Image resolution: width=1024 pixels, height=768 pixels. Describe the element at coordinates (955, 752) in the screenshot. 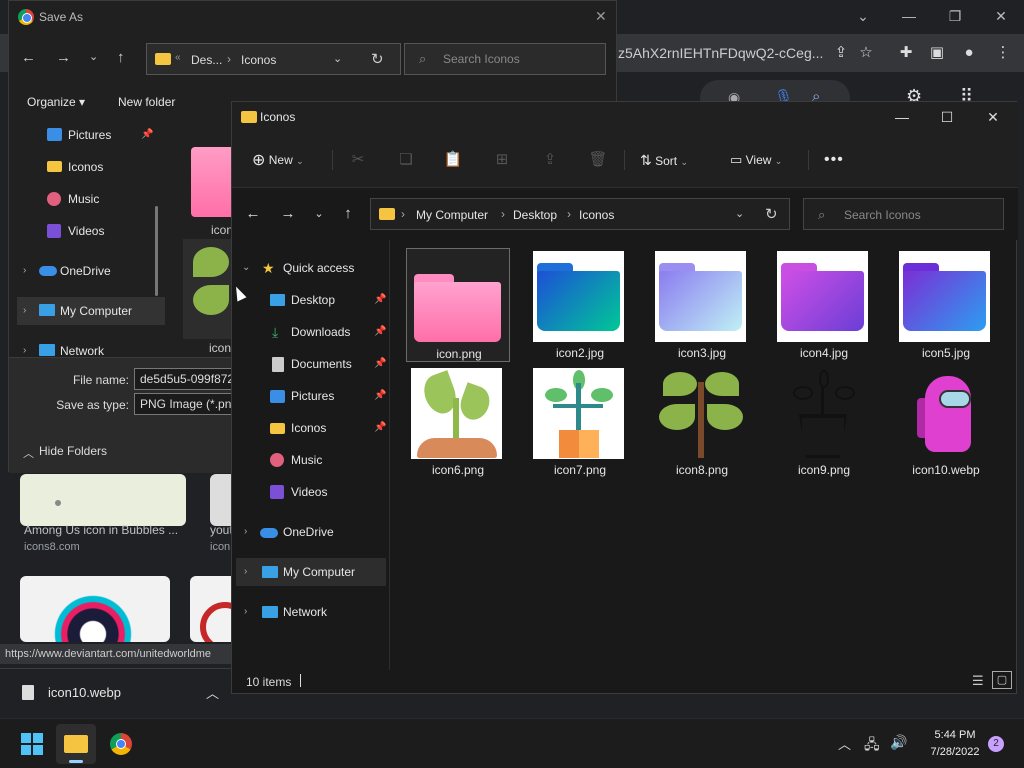

I see `clock-date: 7/28/2022` at that location.